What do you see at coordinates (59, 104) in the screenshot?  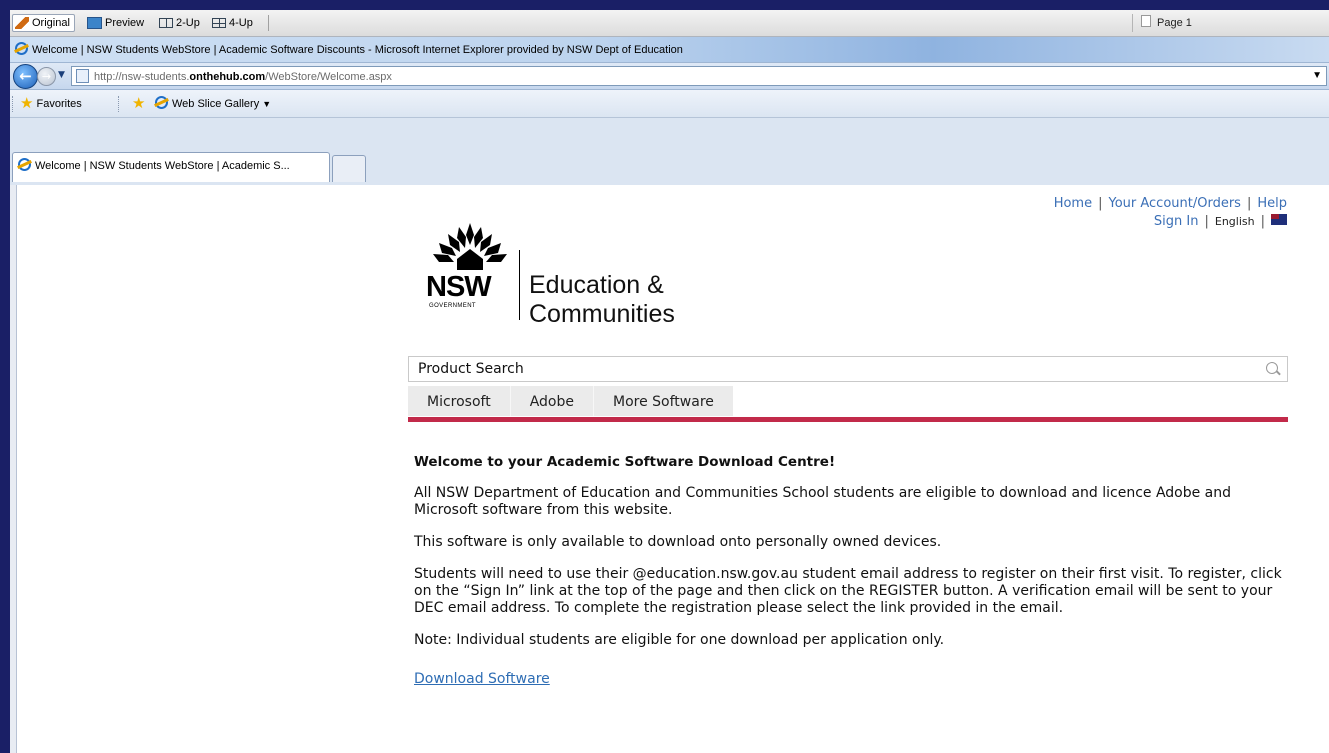 I see `favorites-label: Favorites` at bounding box center [59, 104].